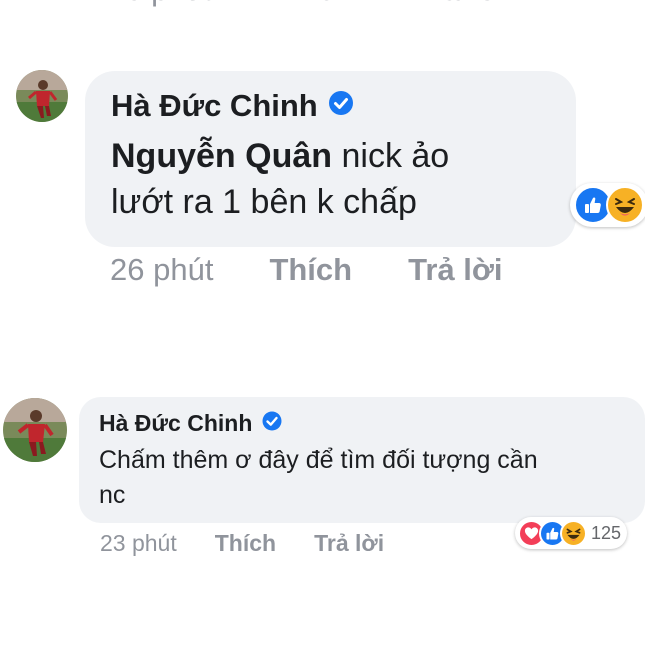  What do you see at coordinates (318, 460) in the screenshot?
I see `comment-text-line1: Chấm thêm ơ đây để tìm đối tượng cần` at bounding box center [318, 460].